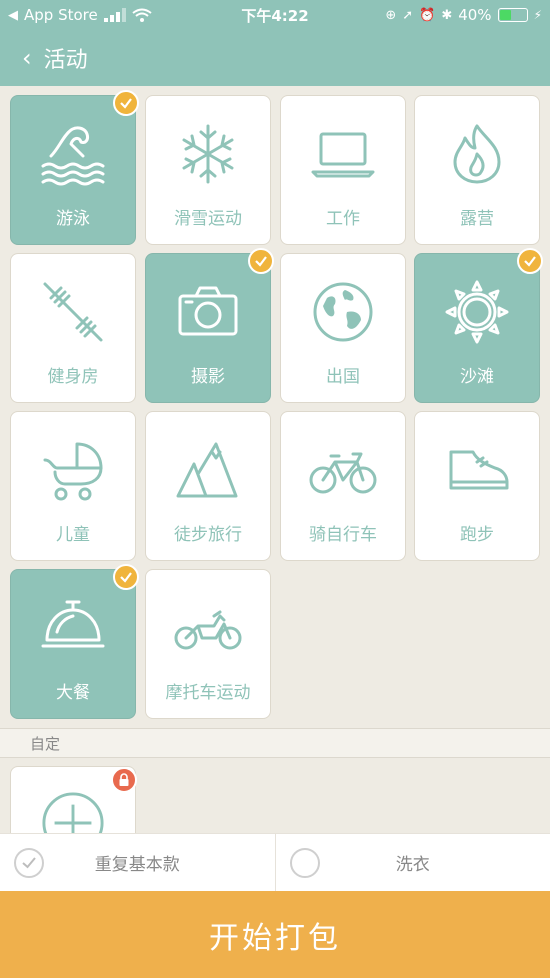 The width and height of the screenshot is (550, 978). I want to click on activity-tile: 儿童, so click(73, 486).